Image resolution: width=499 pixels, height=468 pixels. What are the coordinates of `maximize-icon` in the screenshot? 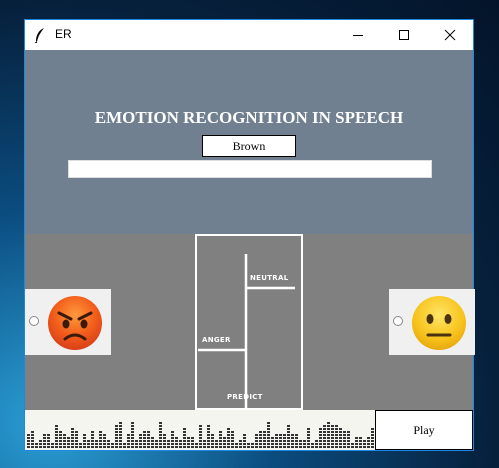 It's located at (404, 35).